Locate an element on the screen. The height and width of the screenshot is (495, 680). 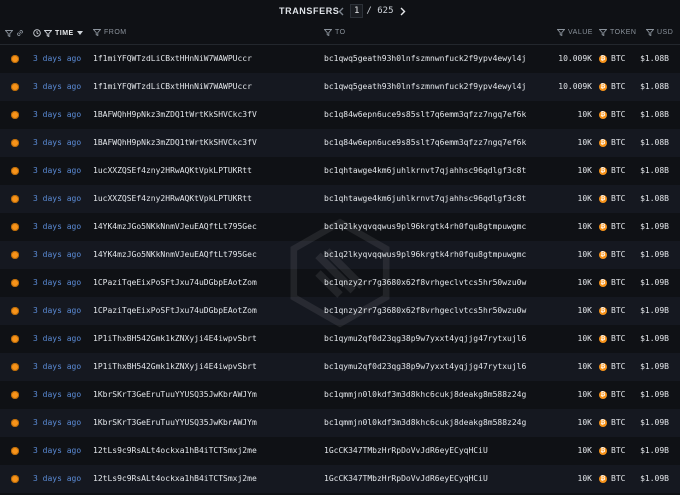
prev-page-button is located at coordinates (340, 11).